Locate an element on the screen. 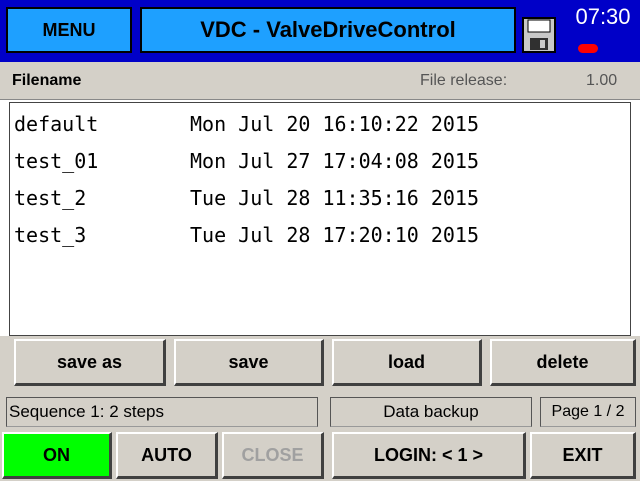  list-item: default Mon Jul 20 16:10:22 2015 is located at coordinates (246, 124).